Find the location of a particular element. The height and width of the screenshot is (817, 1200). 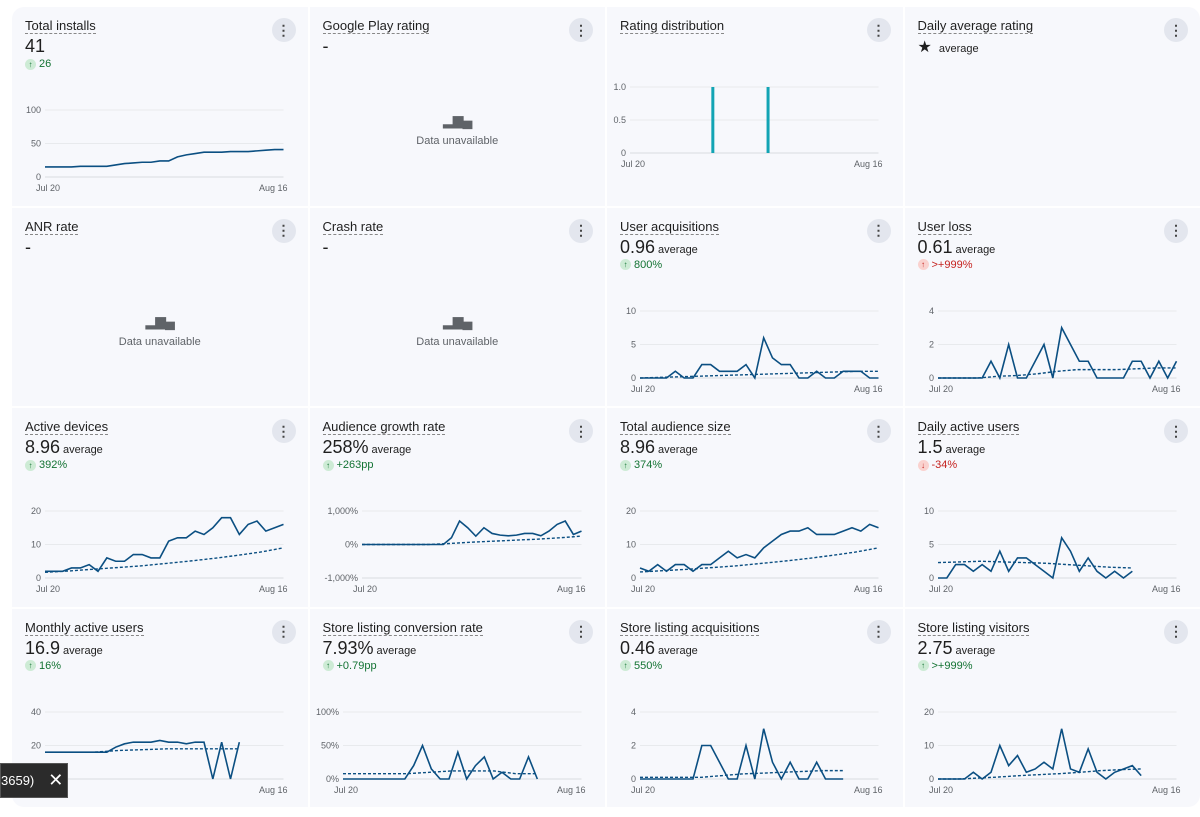

card-title: Total installs is located at coordinates (60, 26).